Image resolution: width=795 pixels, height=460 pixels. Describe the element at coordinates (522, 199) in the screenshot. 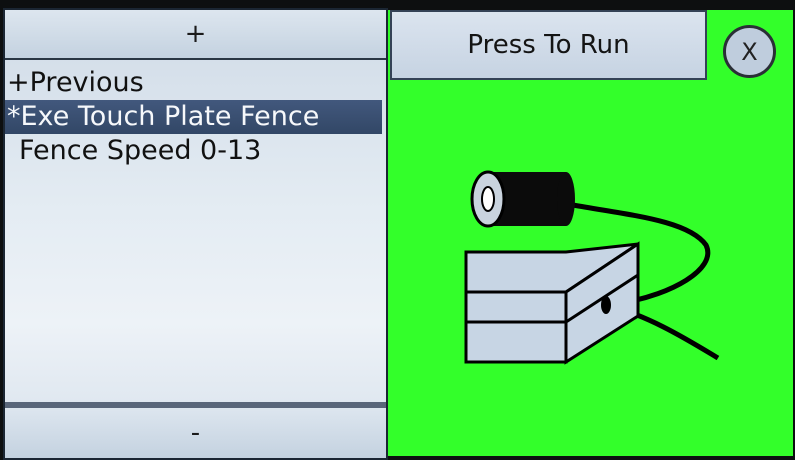

I see `probe-icon` at that location.